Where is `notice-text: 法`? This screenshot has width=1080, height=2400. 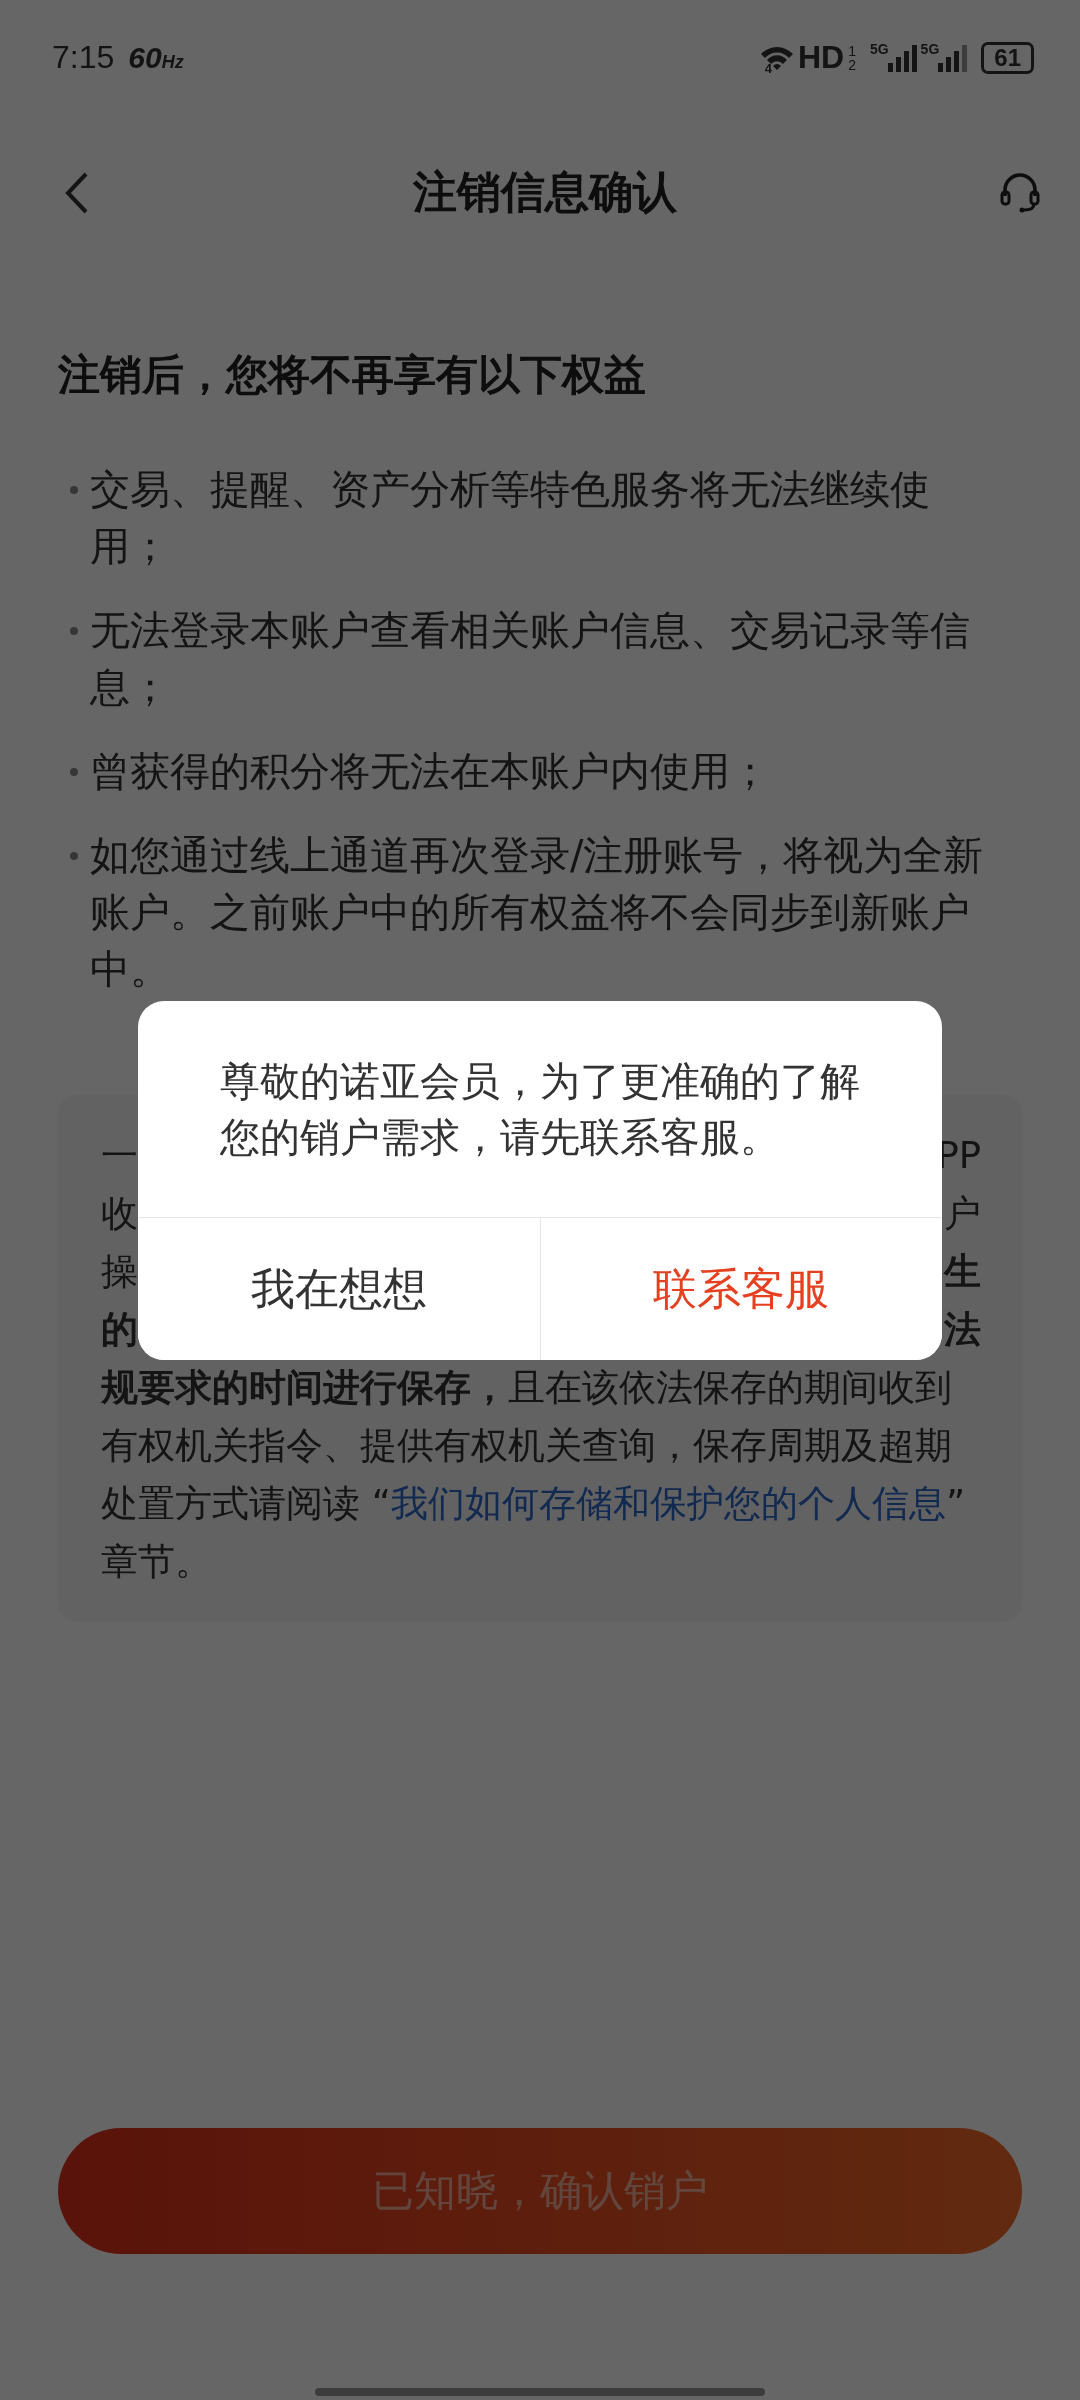
notice-text: 法 is located at coordinates (962, 1330).